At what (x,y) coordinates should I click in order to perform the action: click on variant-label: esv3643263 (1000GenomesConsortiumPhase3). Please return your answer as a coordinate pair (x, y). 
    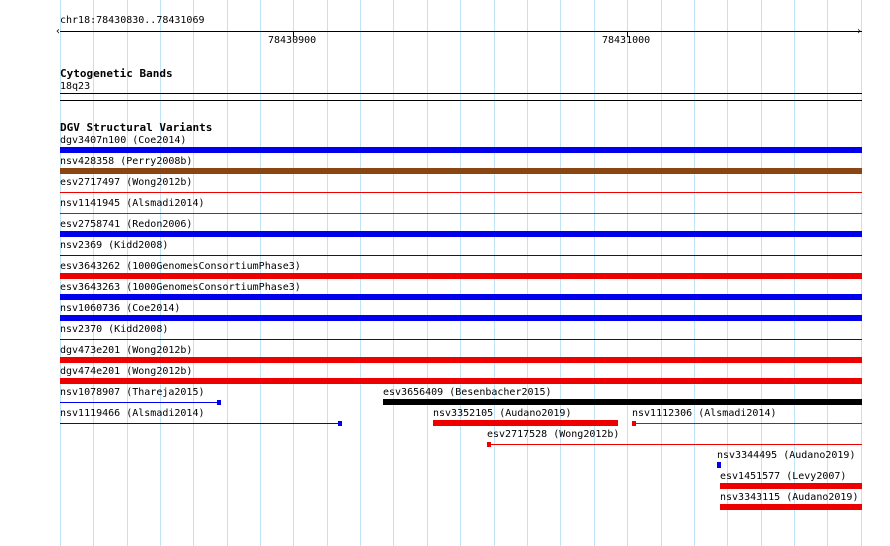
    Looking at the image, I should click on (180, 287).